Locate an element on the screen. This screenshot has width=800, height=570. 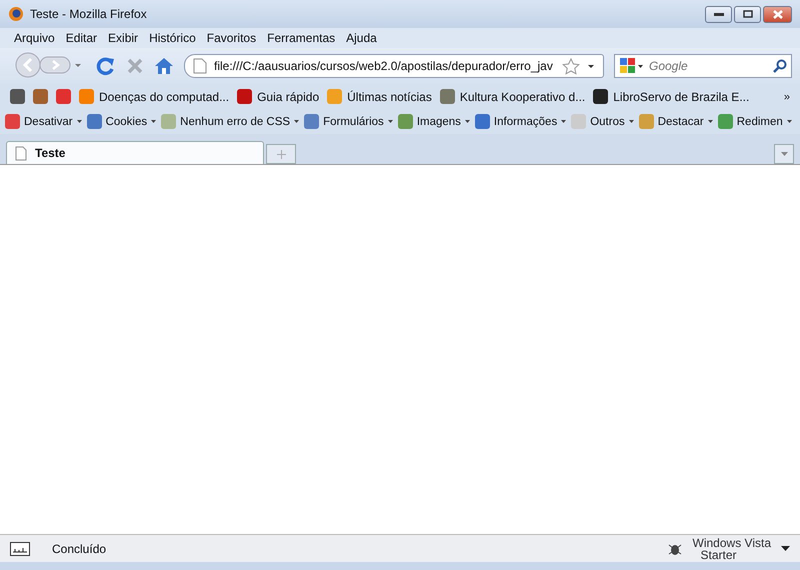
minimize-button is located at coordinates (718, 14).